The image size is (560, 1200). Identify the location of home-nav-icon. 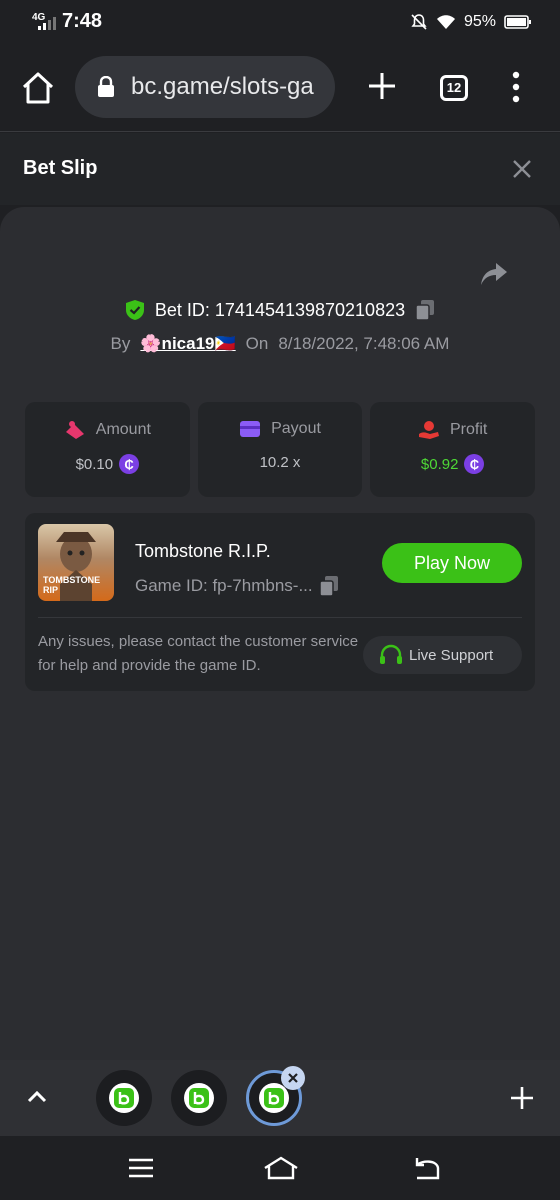
(281, 1168).